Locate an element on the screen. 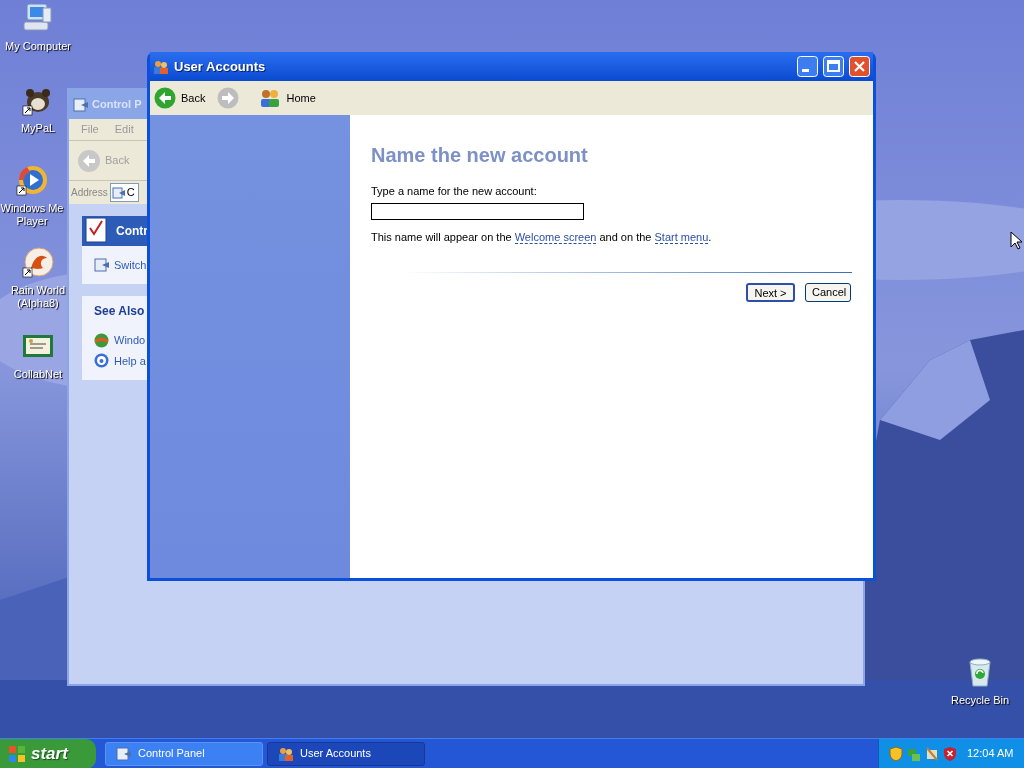  name-input is located at coordinates (477, 211).